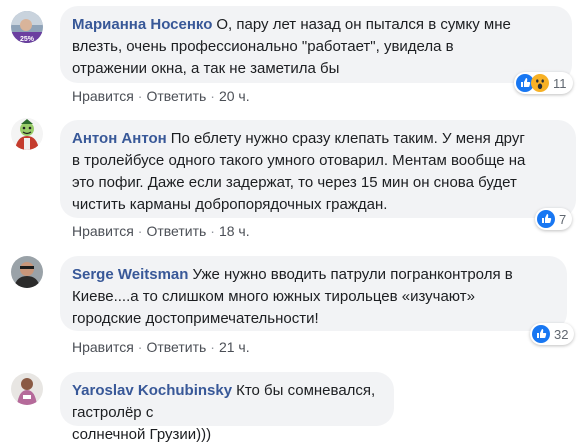  I want to click on comment-author: Serge Weitsman, so click(130, 274).